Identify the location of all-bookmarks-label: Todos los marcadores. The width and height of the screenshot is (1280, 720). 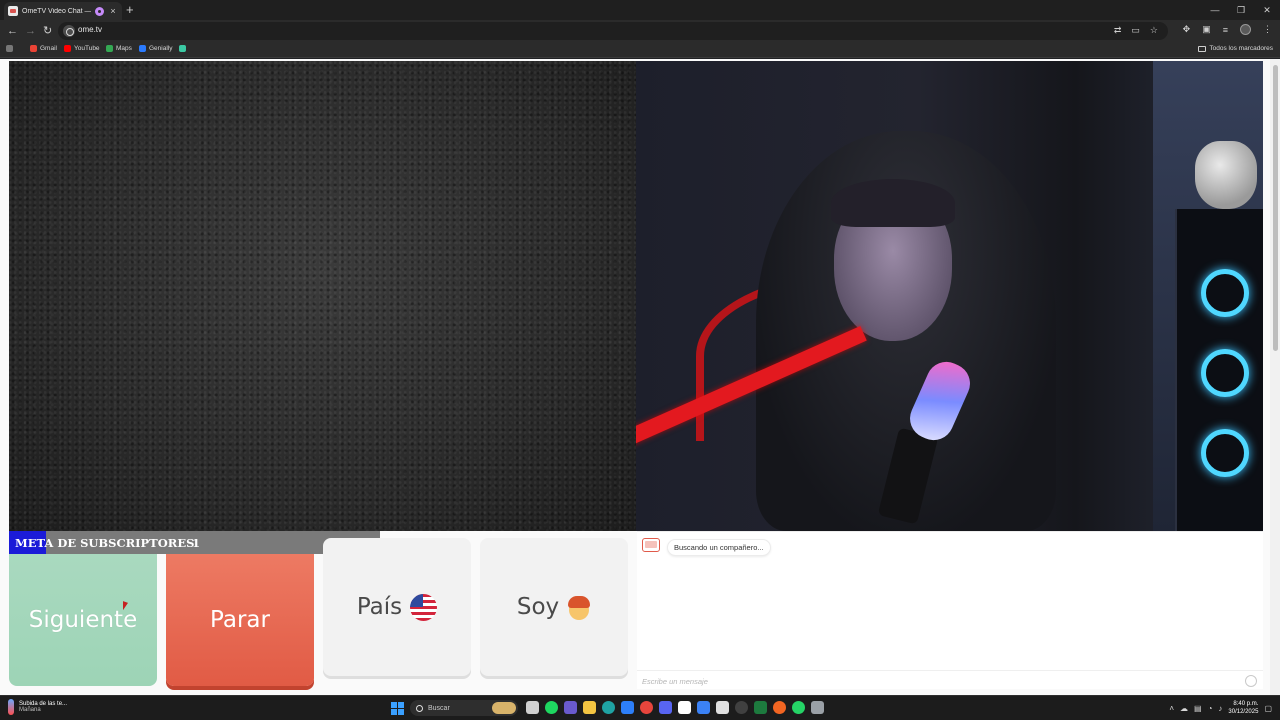
(1241, 48).